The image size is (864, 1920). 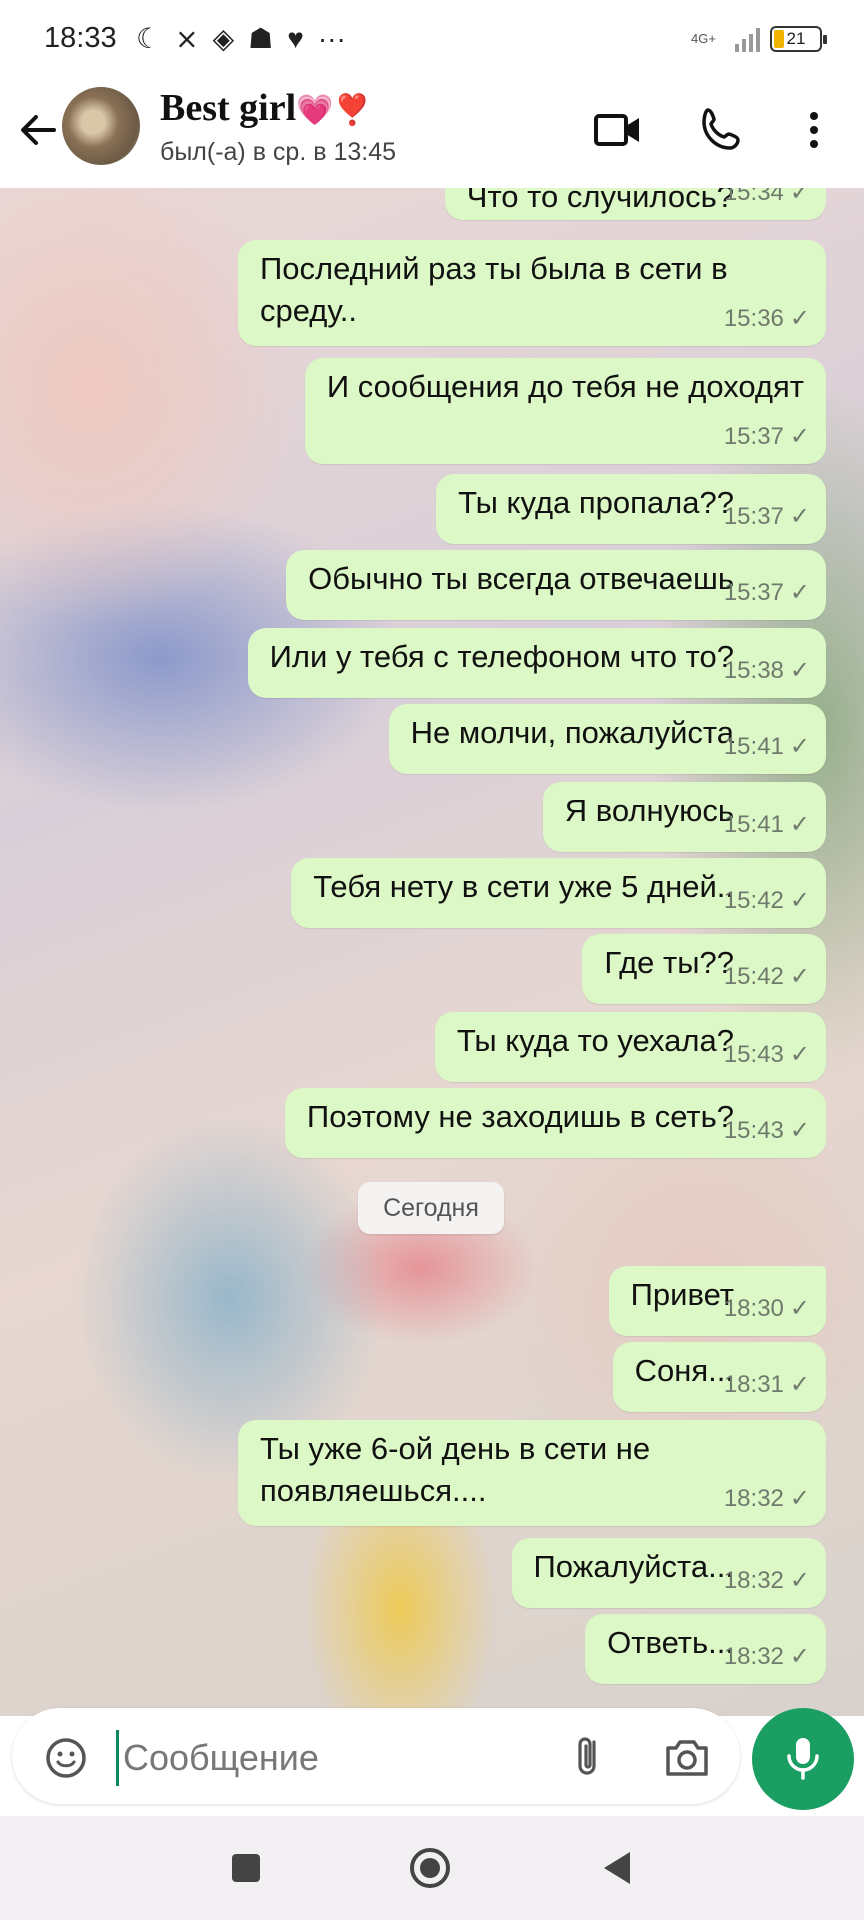 What do you see at coordinates (684, 817) in the screenshot?
I see `message-bubble: Я волнуюсь 15:41 ✓` at bounding box center [684, 817].